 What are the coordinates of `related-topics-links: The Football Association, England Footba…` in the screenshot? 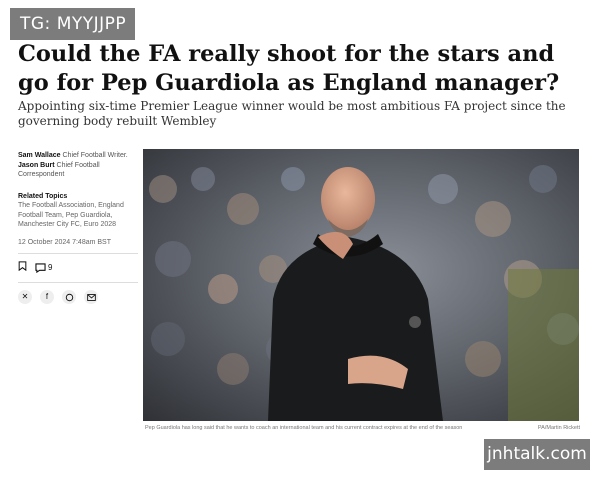 It's located at (78, 215).